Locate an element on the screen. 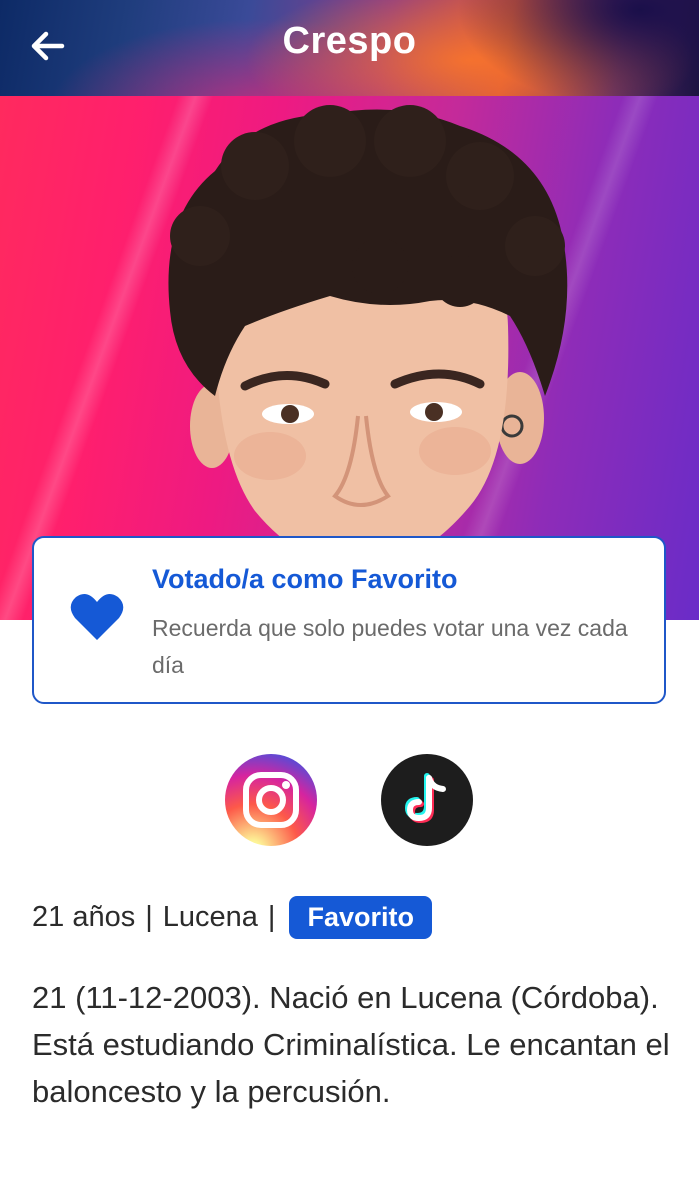  contestant-info: 21 años | Lucena | Favorito is located at coordinates (232, 917).